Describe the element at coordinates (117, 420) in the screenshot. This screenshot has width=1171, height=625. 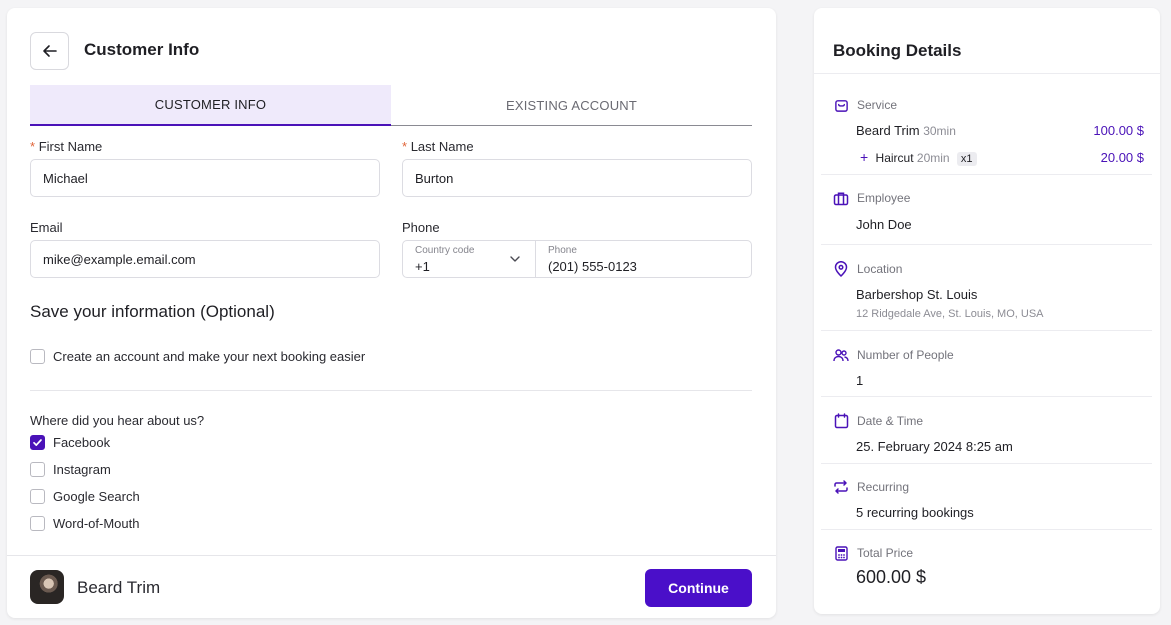
I see `hear-about-question: Where did you hear about us?` at that location.